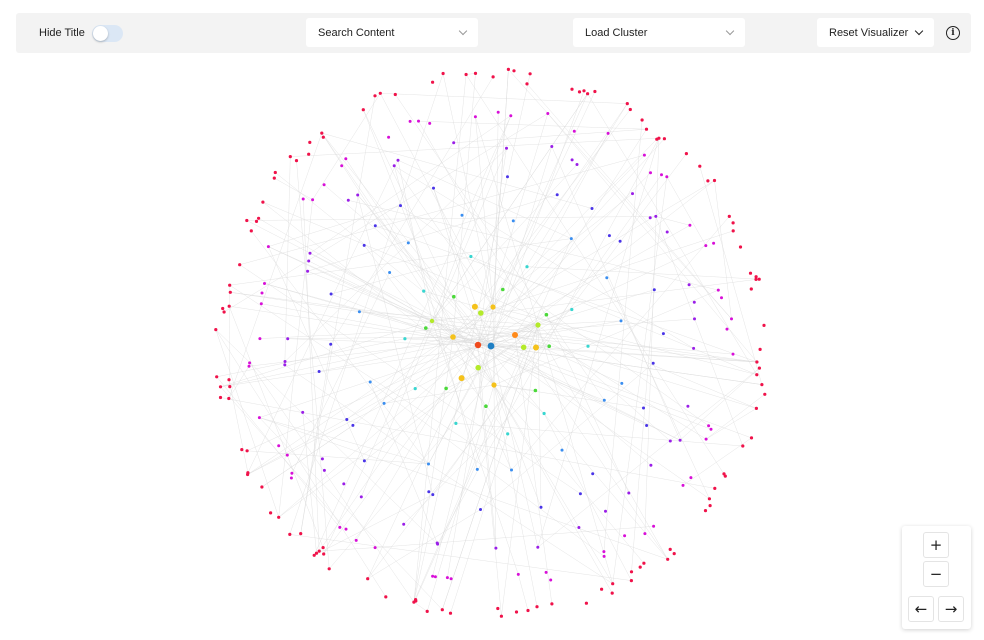 This screenshot has height=640, width=984. Describe the element at coordinates (494, 385) in the screenshot. I see `graph-hub-node` at that location.